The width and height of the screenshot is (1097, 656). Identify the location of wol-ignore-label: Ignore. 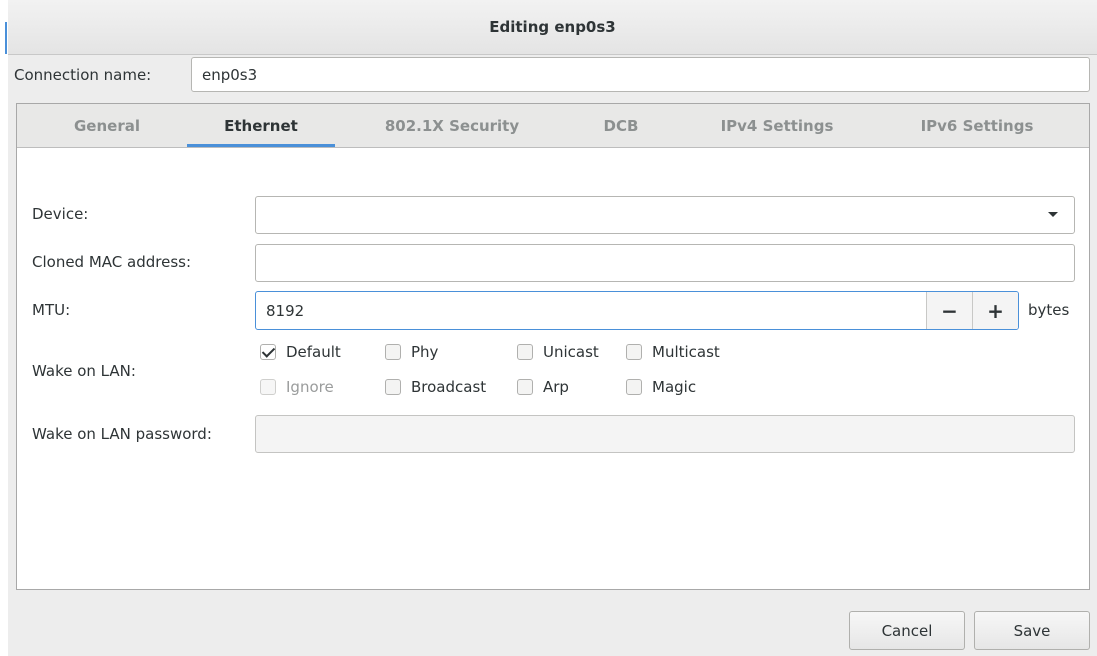
(310, 387).